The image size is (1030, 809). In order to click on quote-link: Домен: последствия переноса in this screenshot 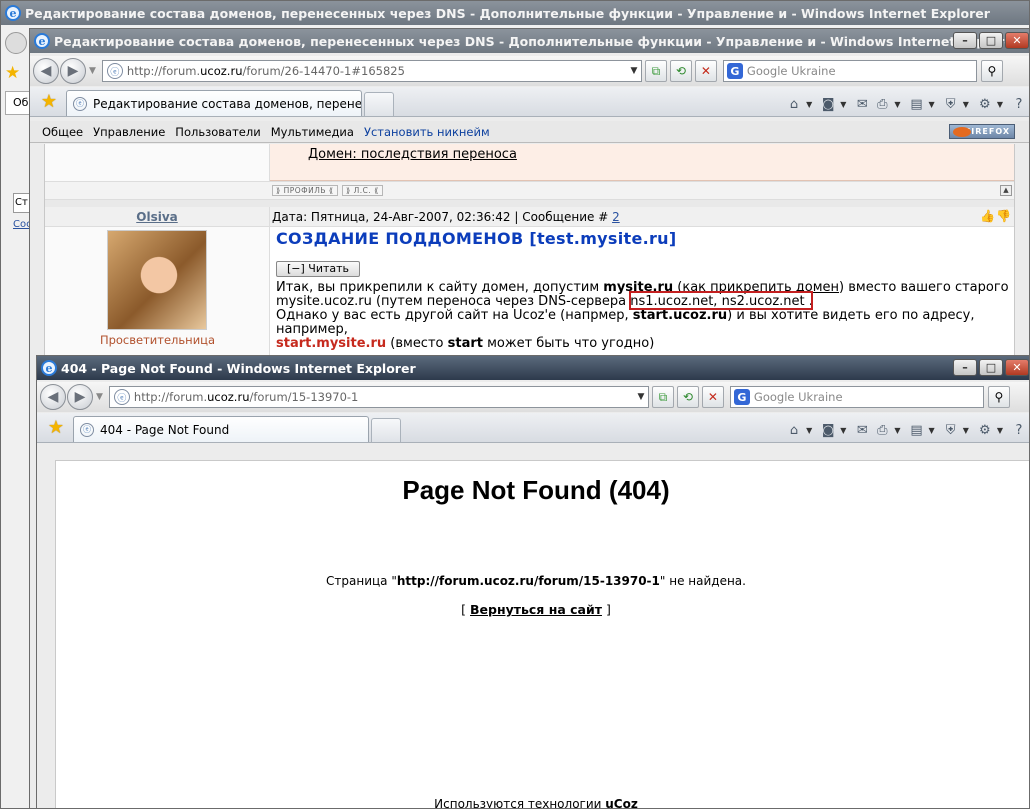, I will do `click(412, 154)`.